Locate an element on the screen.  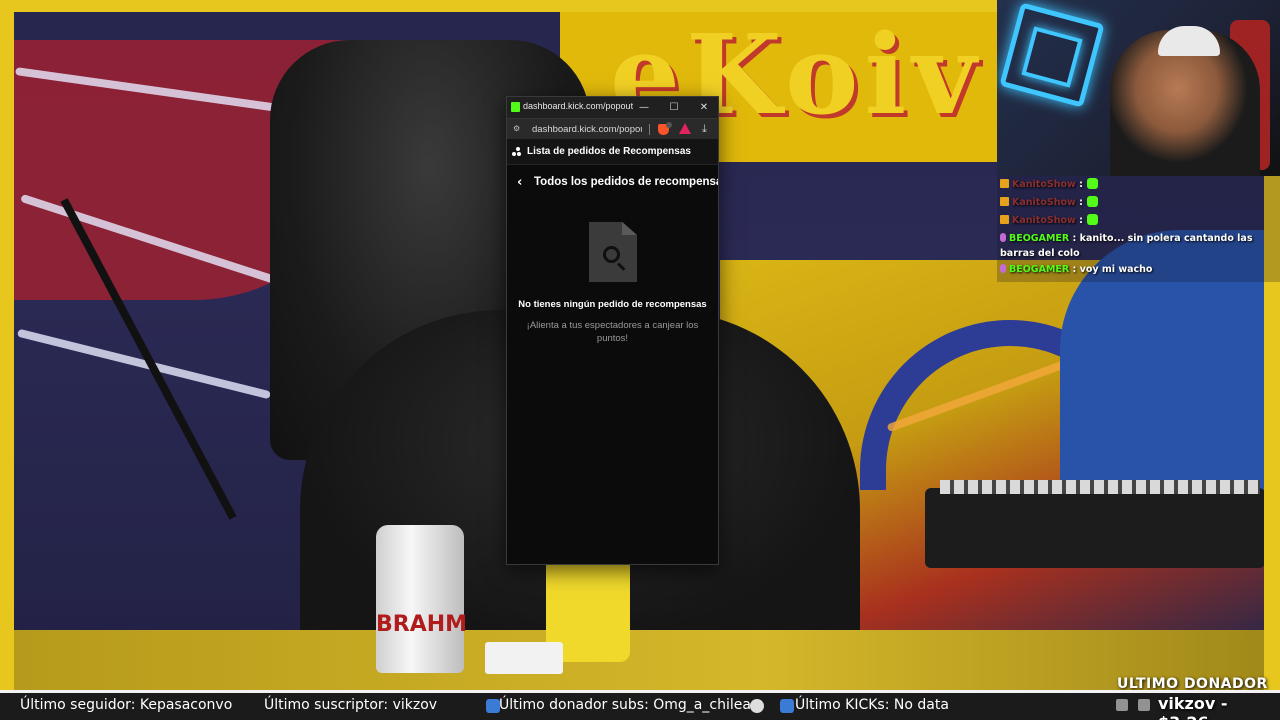
rewards-icon is located at coordinates (516, 151).